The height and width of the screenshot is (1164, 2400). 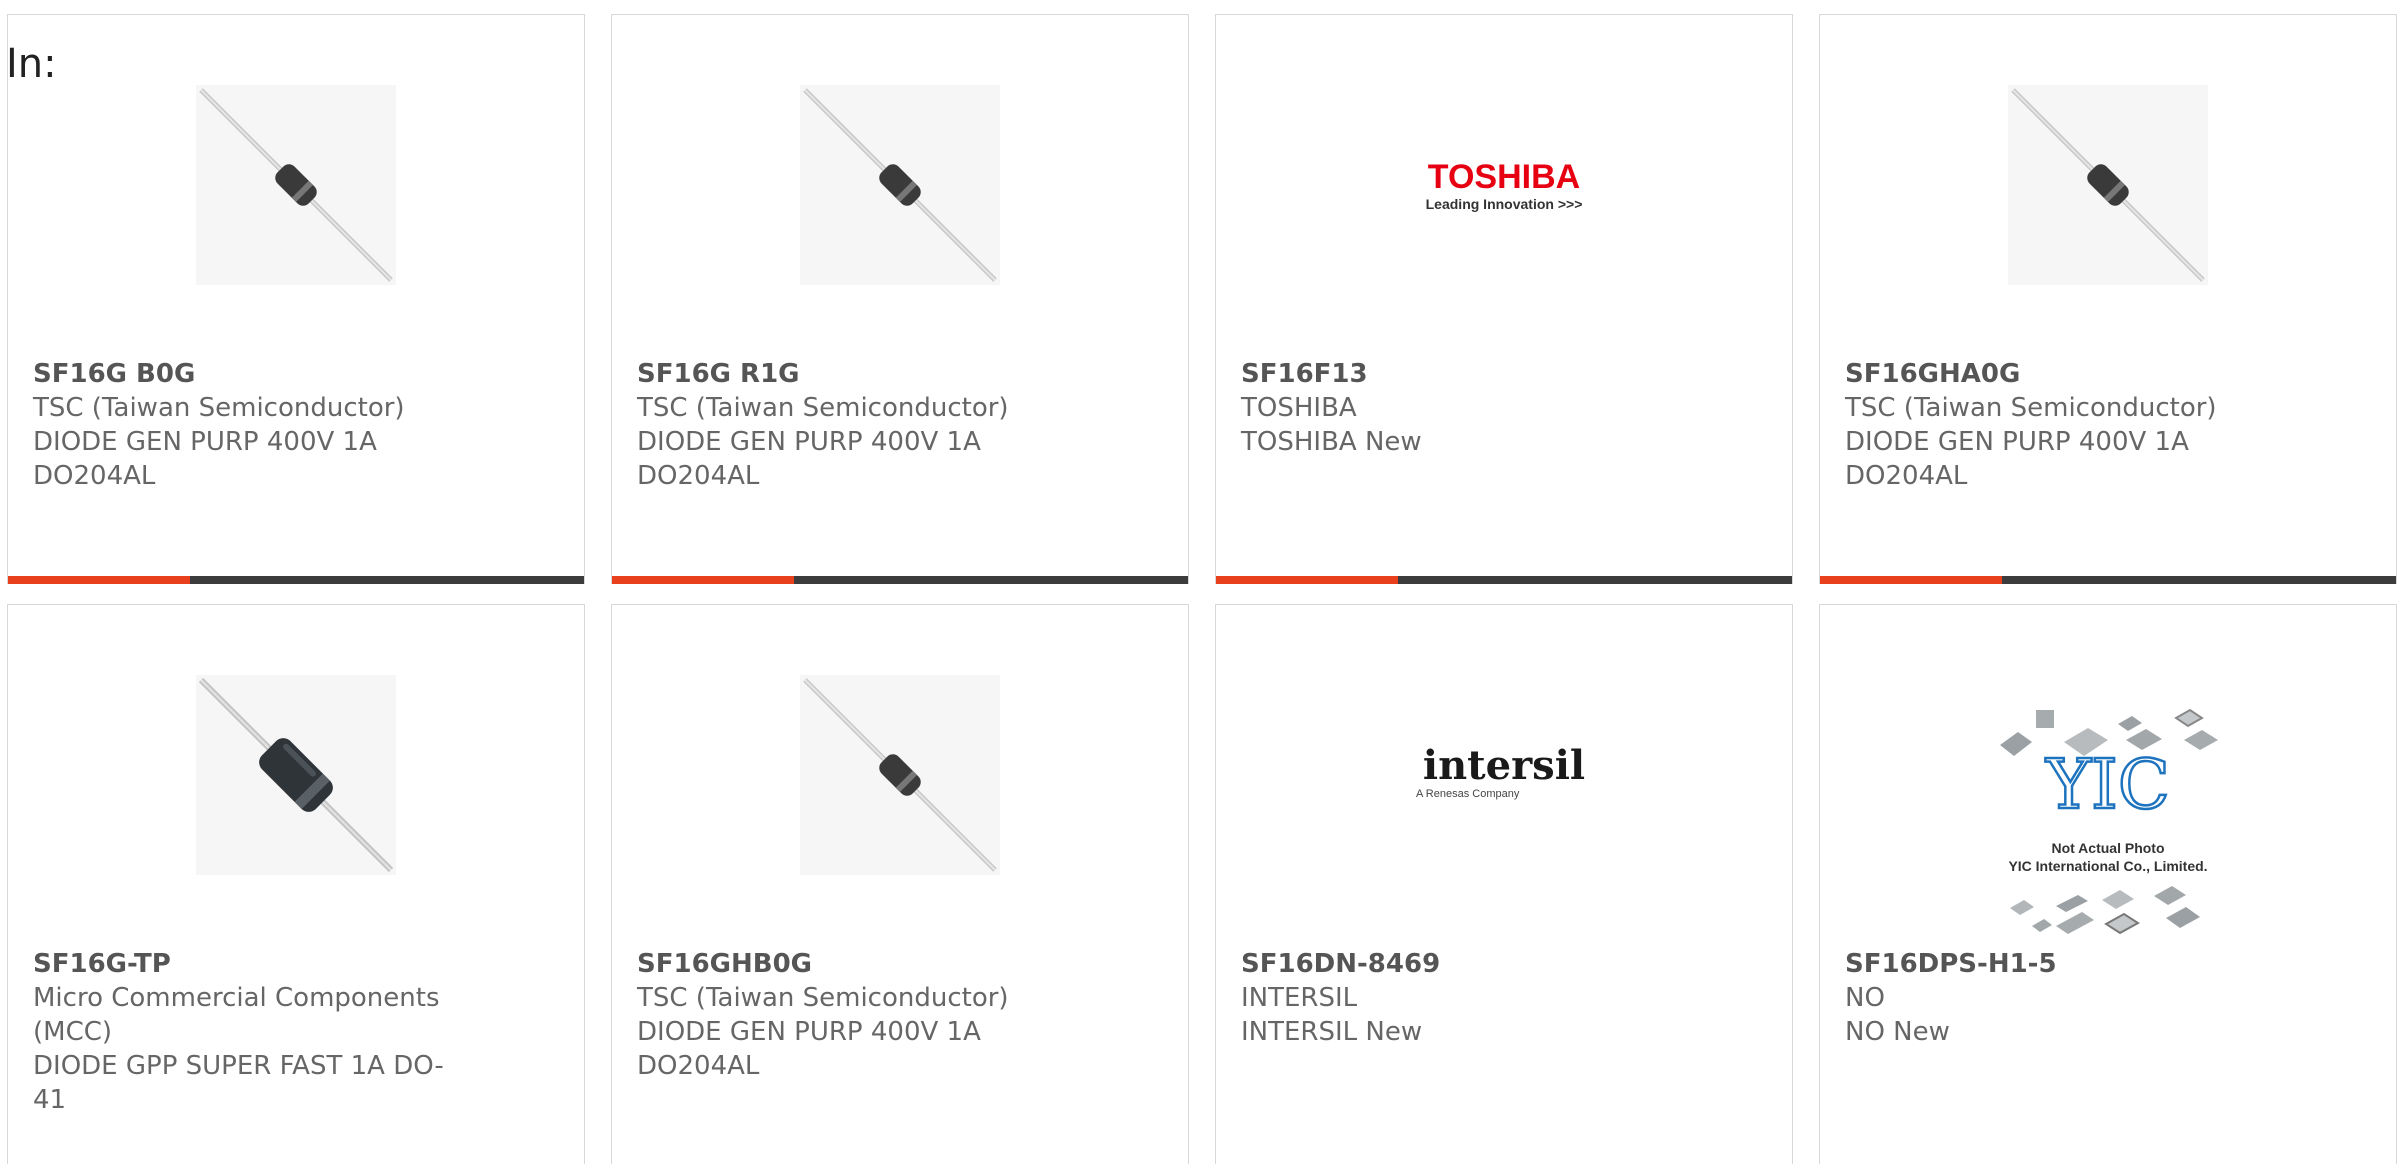 I want to click on product-info: SF16DN-8469 INTERSIL INTERSIL New, so click(x=1451, y=998).